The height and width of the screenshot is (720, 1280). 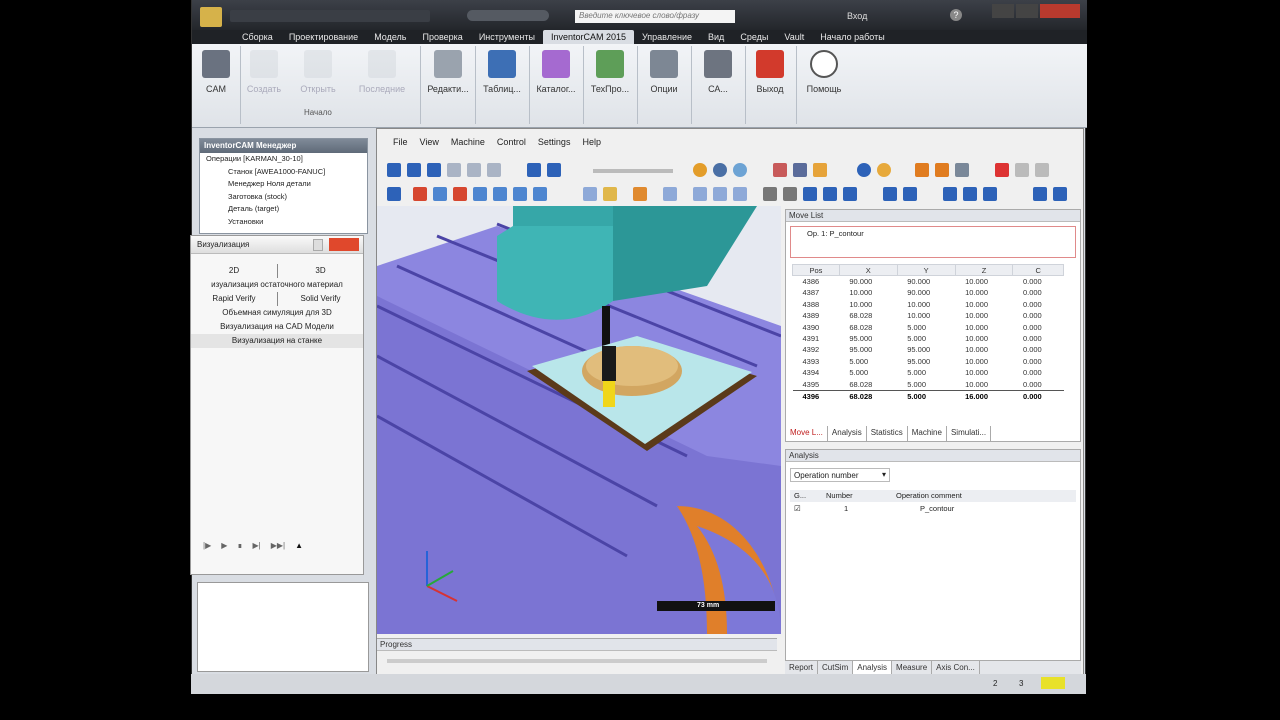 What do you see at coordinates (420, 194) in the screenshot?
I see `cube-front-icon` at bounding box center [420, 194].